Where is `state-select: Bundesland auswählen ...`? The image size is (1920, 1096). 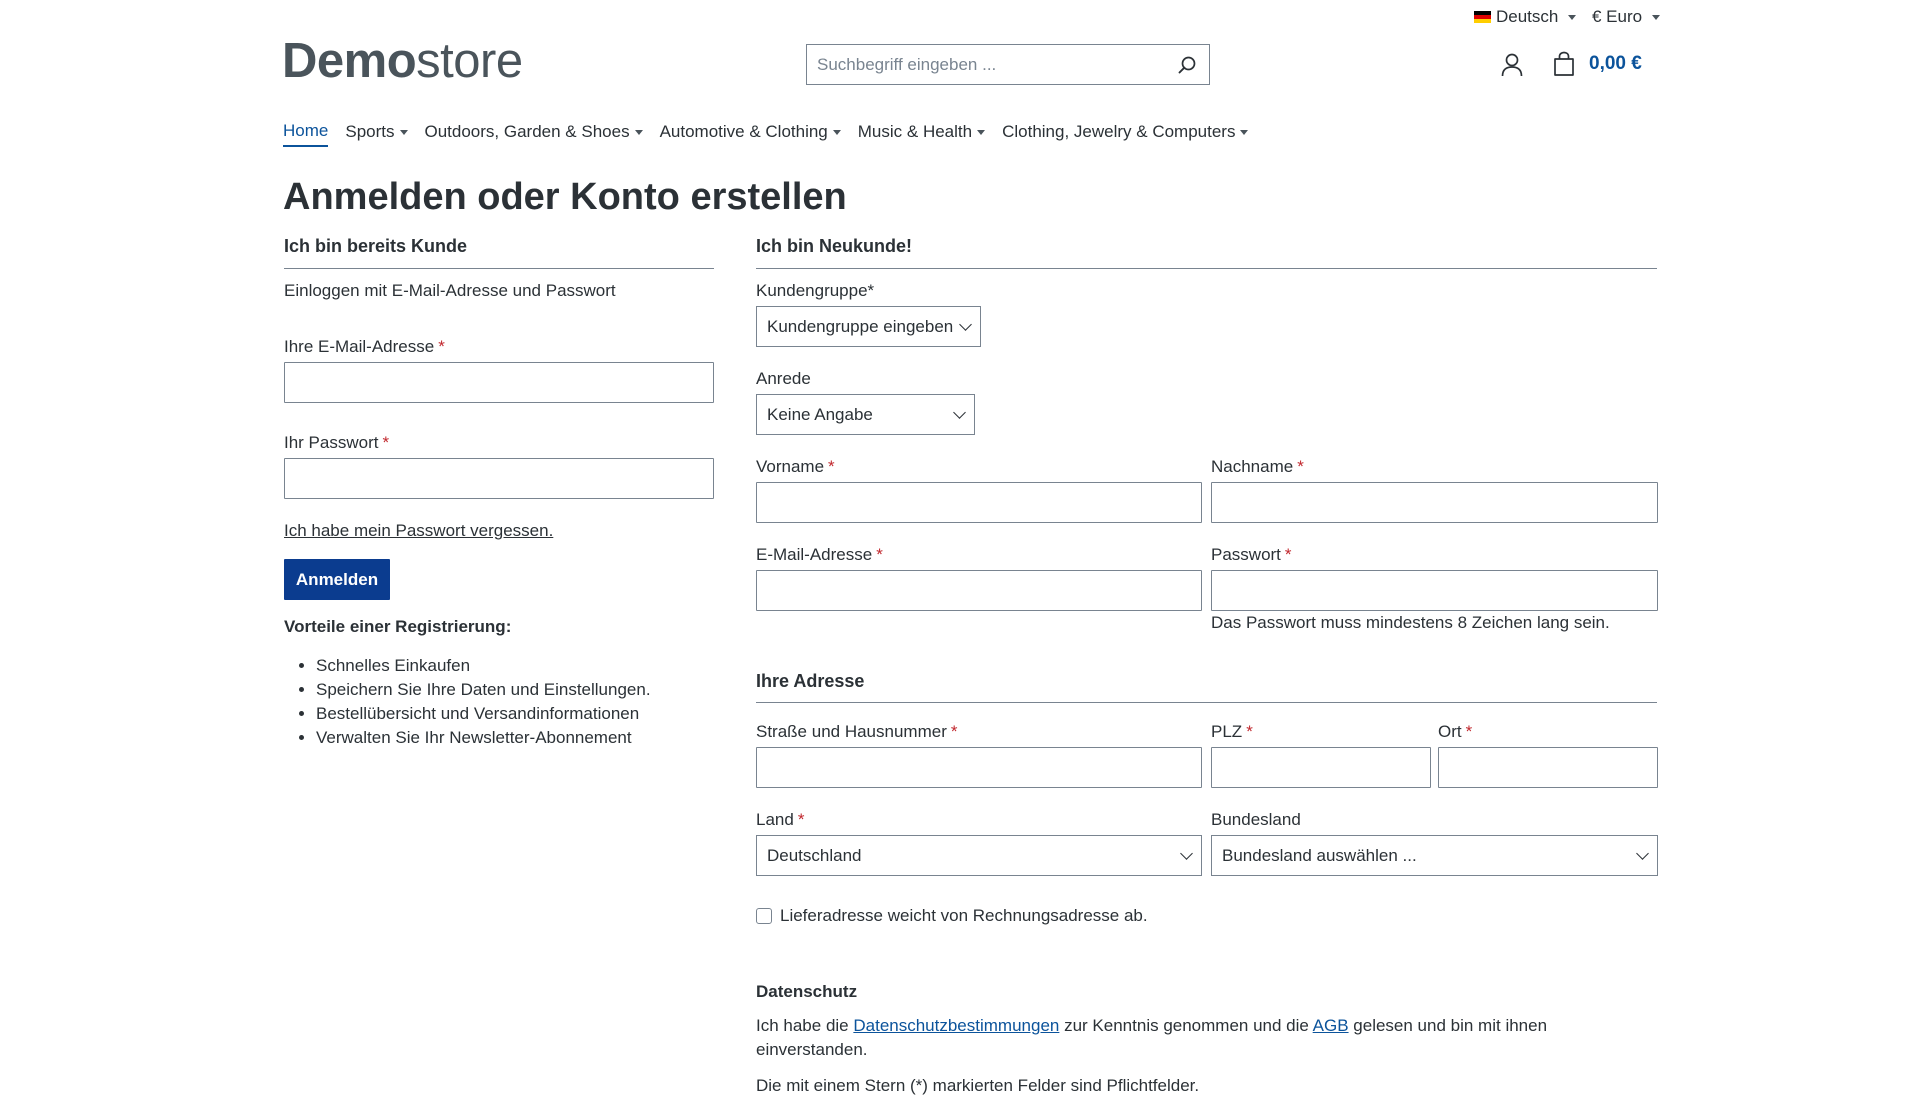
state-select: Bundesland auswählen ... is located at coordinates (1434, 855).